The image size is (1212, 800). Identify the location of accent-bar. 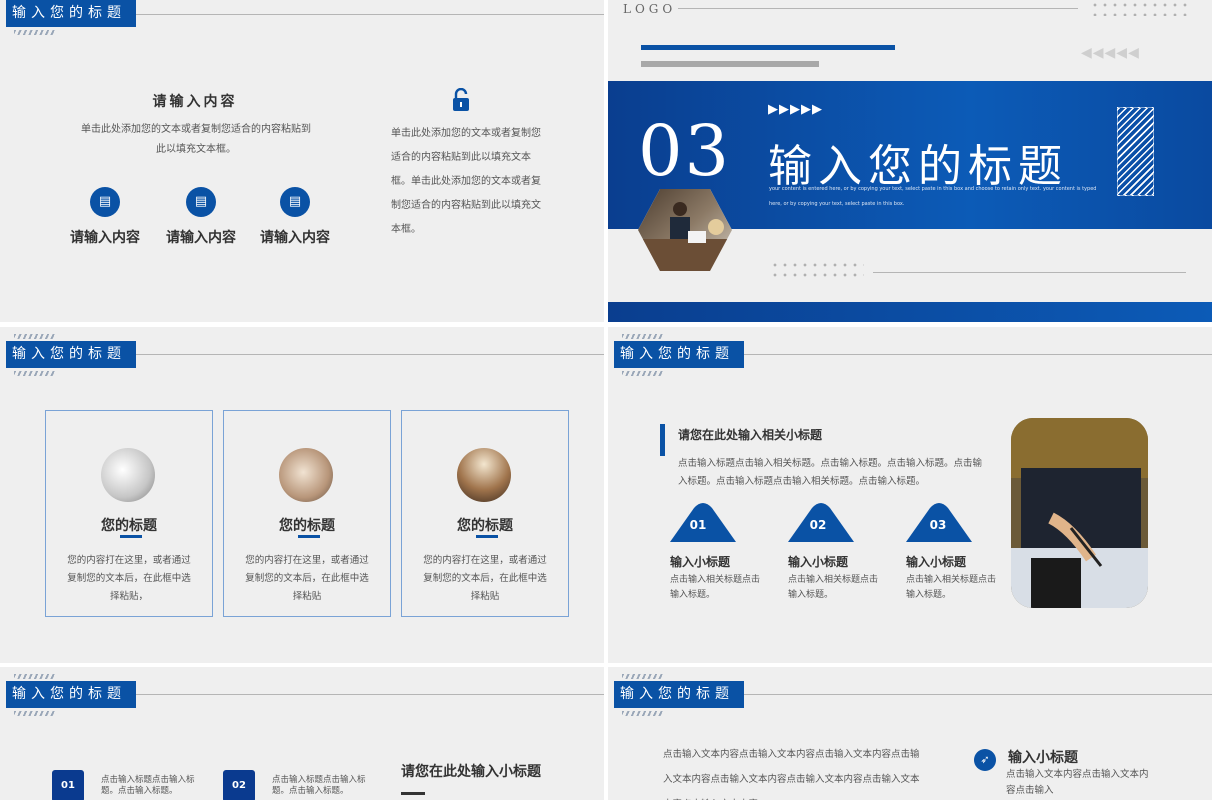
(768, 47).